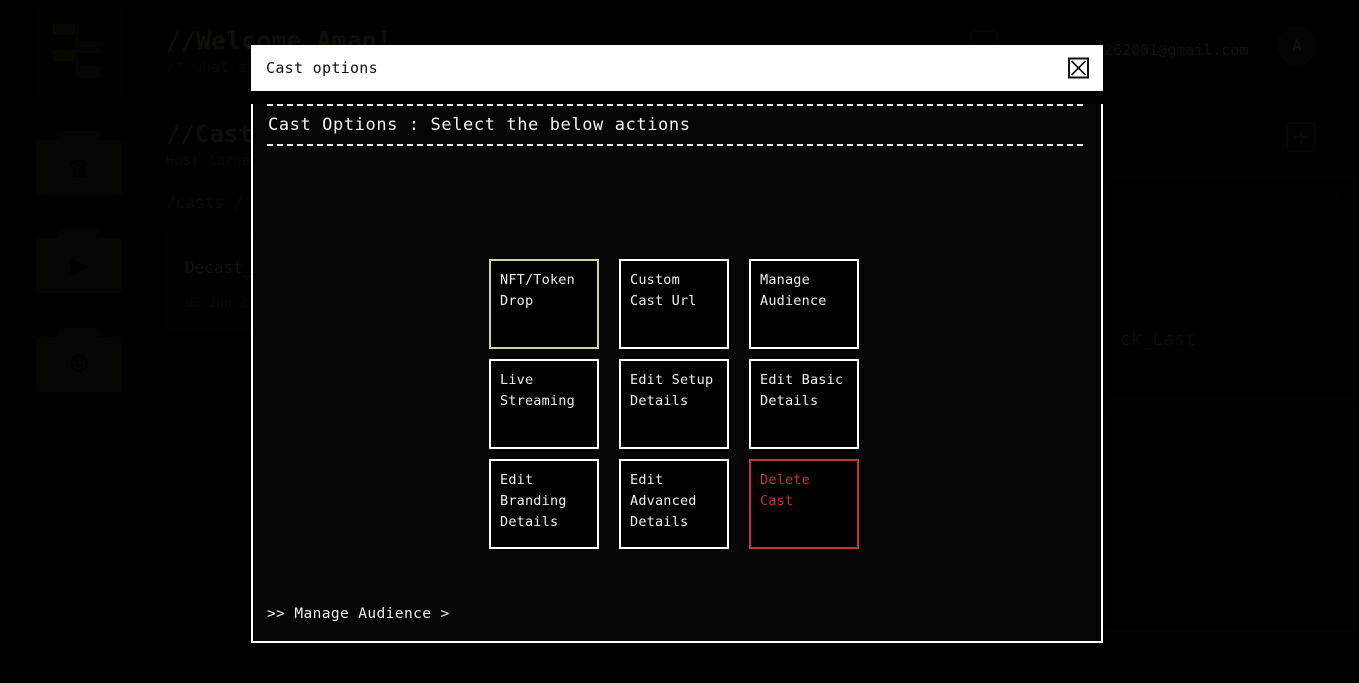 The image size is (1359, 683). Describe the element at coordinates (479, 125) in the screenshot. I see `dialog-heading: Cast Options : Select the below actions` at that location.